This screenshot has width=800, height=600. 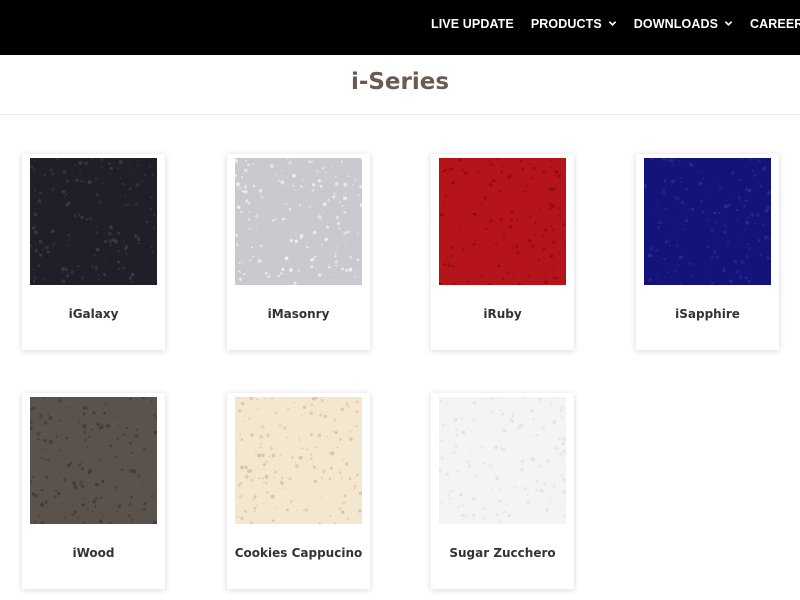 I want to click on product-name: iRuby, so click(x=502, y=314).